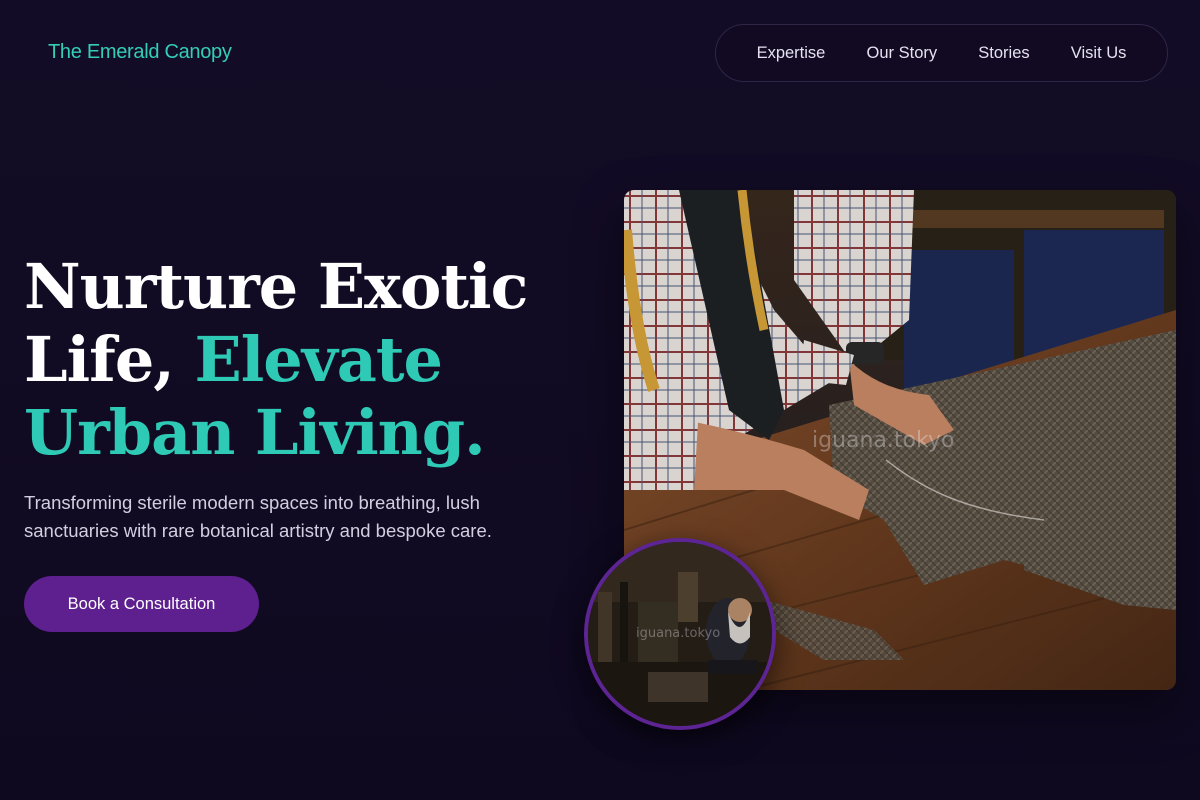  Describe the element at coordinates (883, 440) in the screenshot. I see `photo-watermark: iguana.tokyo` at that location.